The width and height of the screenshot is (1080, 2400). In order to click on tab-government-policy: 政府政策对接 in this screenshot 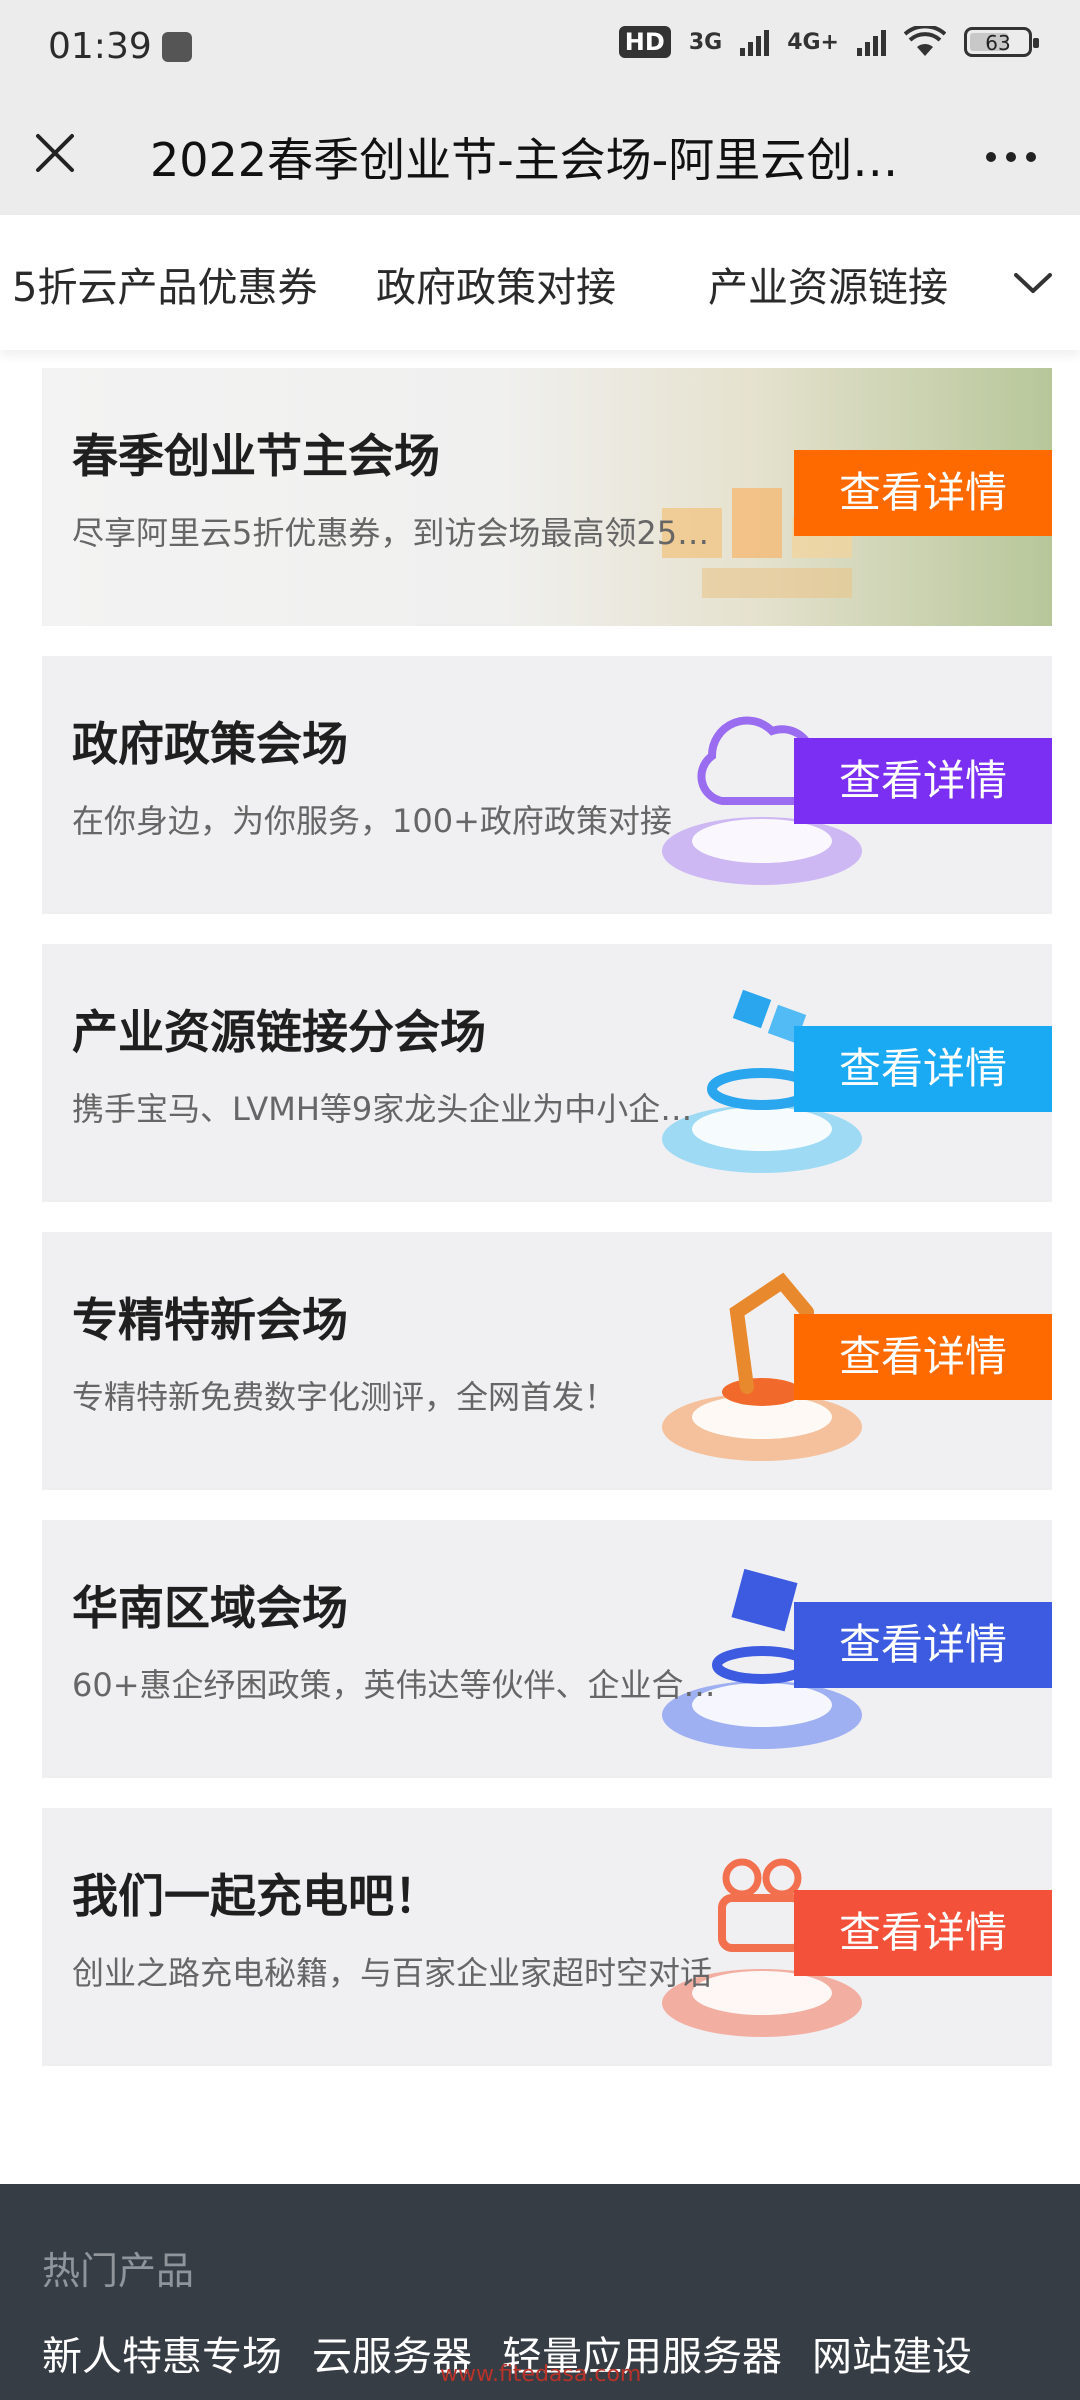, I will do `click(496, 284)`.